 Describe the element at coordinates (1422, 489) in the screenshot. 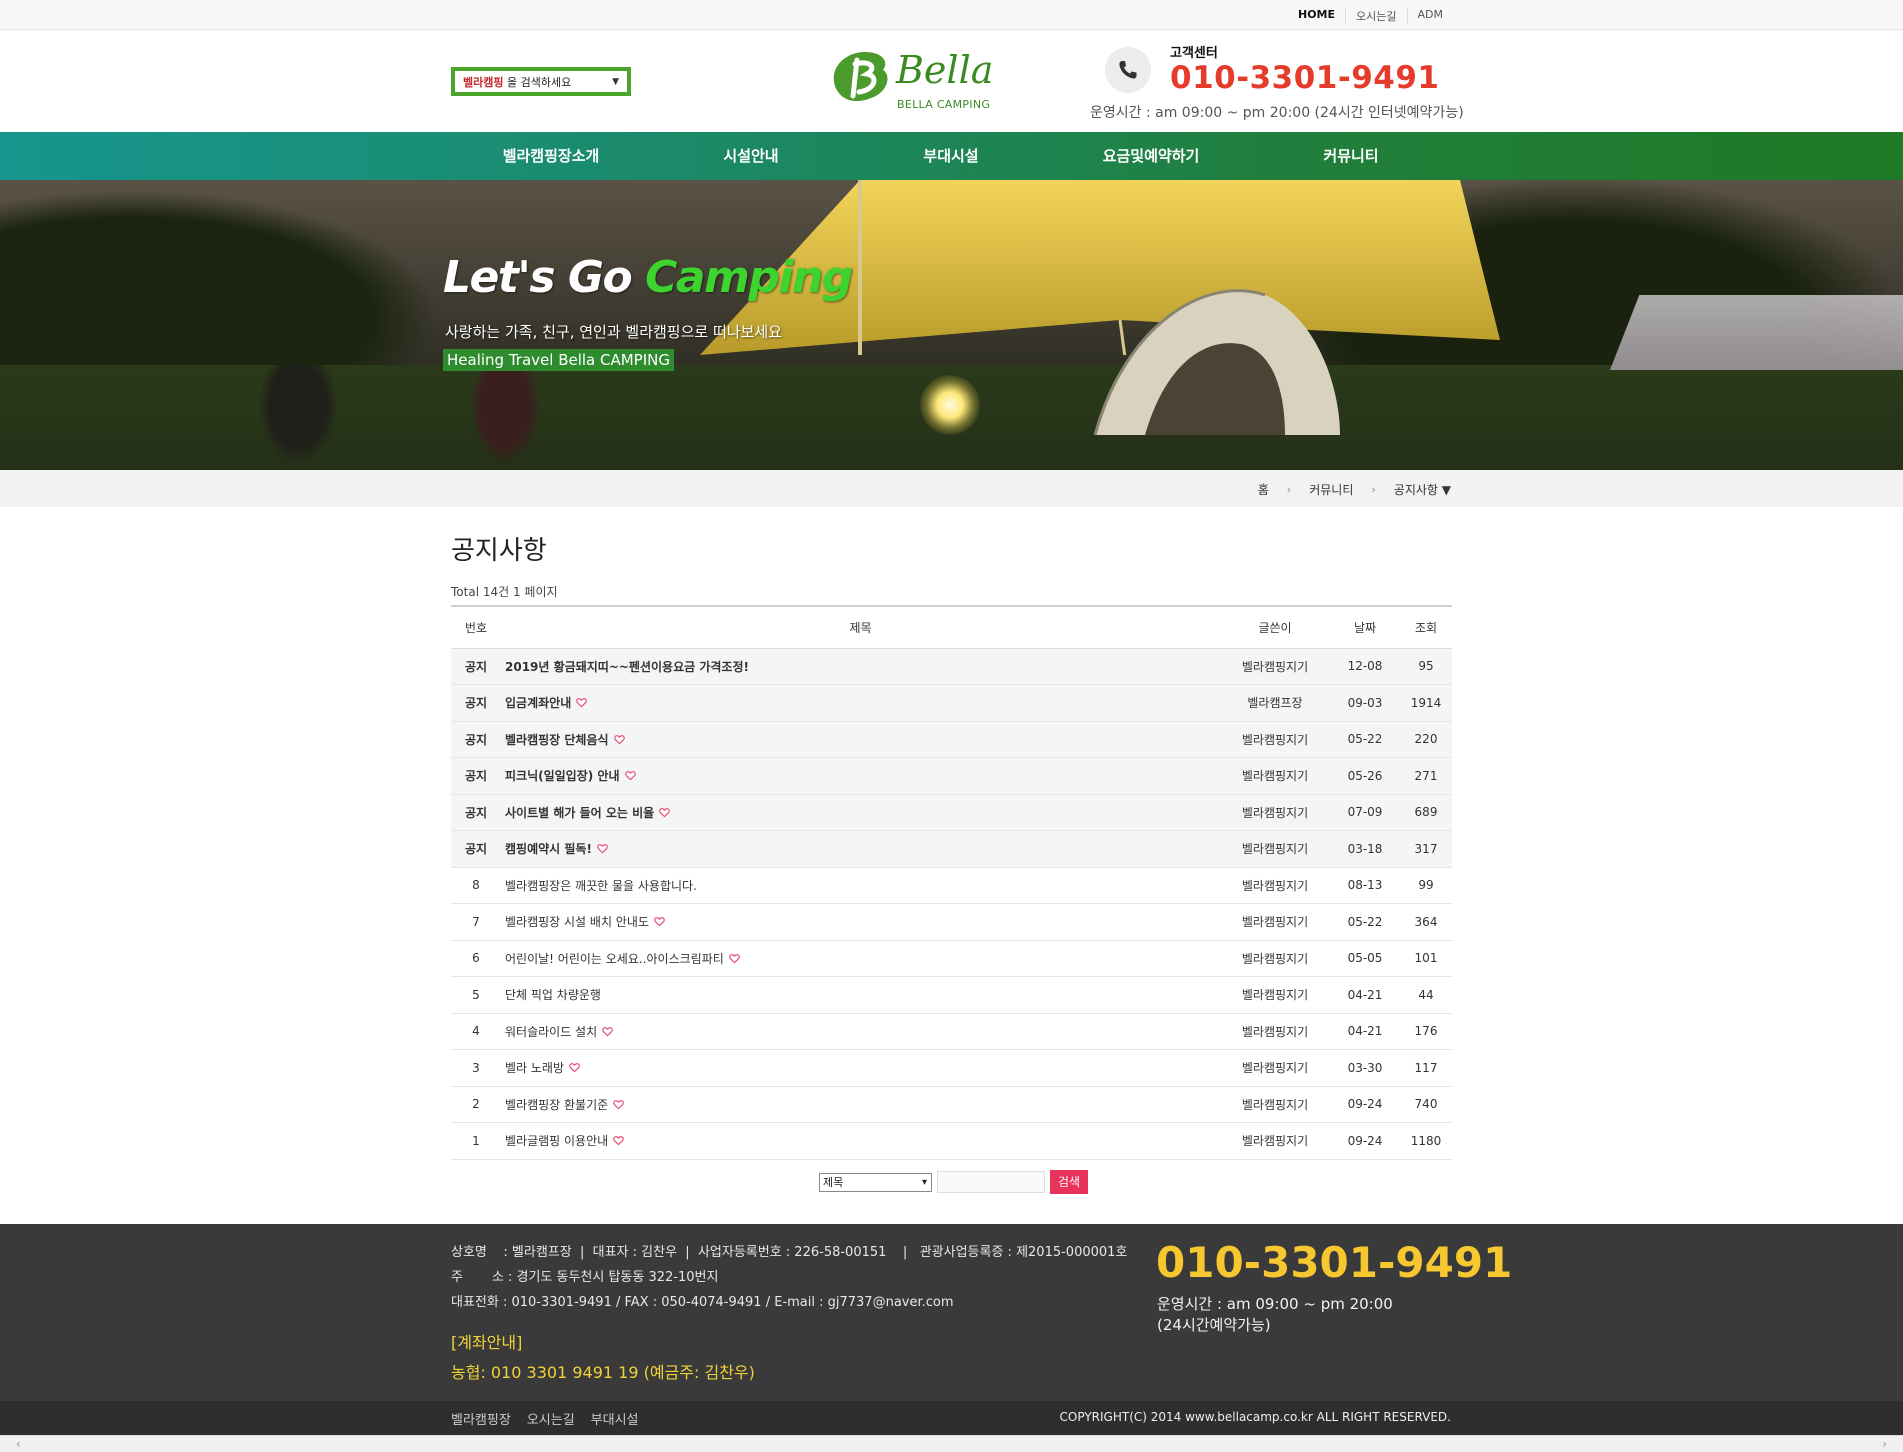

I see `breadcrumb-notice: 공지사항 ▼` at that location.